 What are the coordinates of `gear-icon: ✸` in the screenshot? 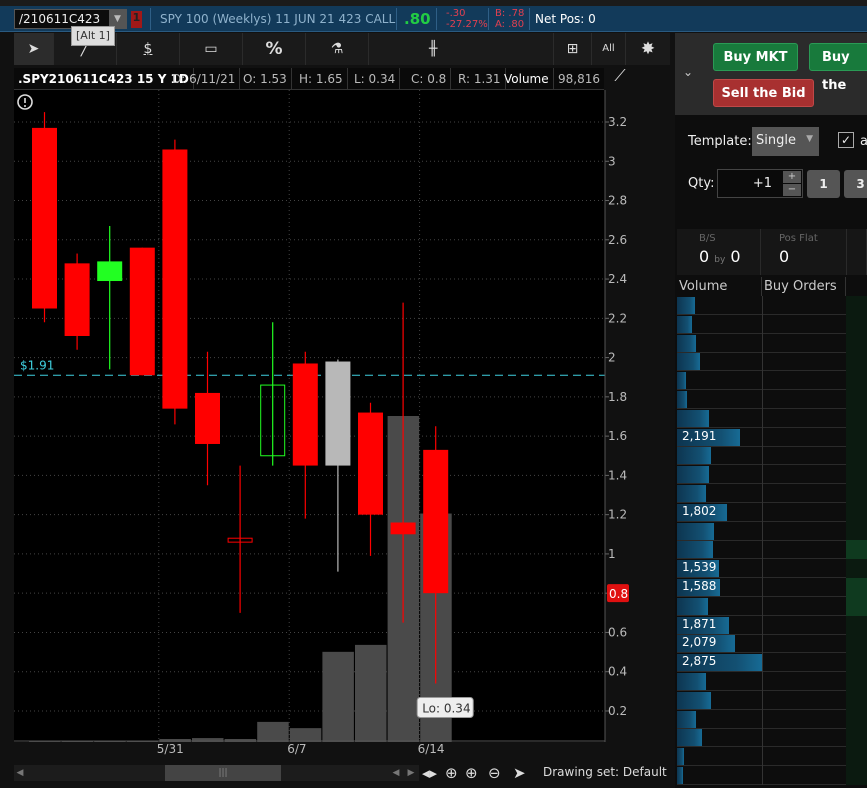 It's located at (648, 49).